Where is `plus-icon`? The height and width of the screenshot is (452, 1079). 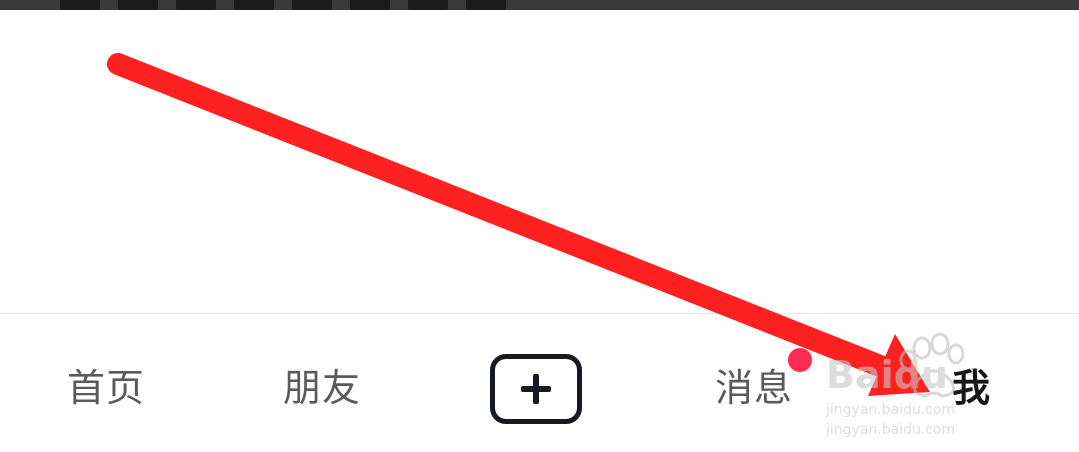 plus-icon is located at coordinates (536, 389).